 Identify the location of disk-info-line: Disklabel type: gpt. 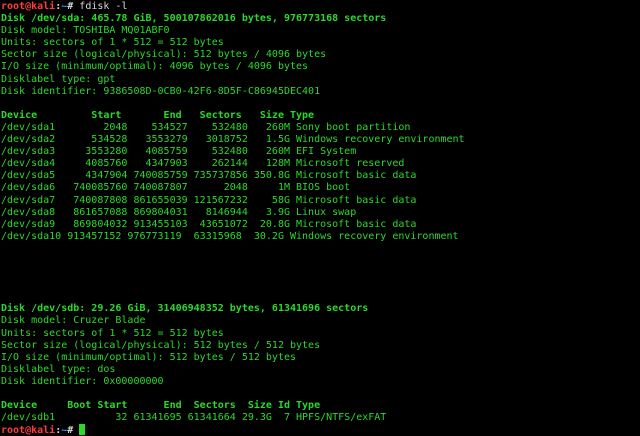
(58, 79).